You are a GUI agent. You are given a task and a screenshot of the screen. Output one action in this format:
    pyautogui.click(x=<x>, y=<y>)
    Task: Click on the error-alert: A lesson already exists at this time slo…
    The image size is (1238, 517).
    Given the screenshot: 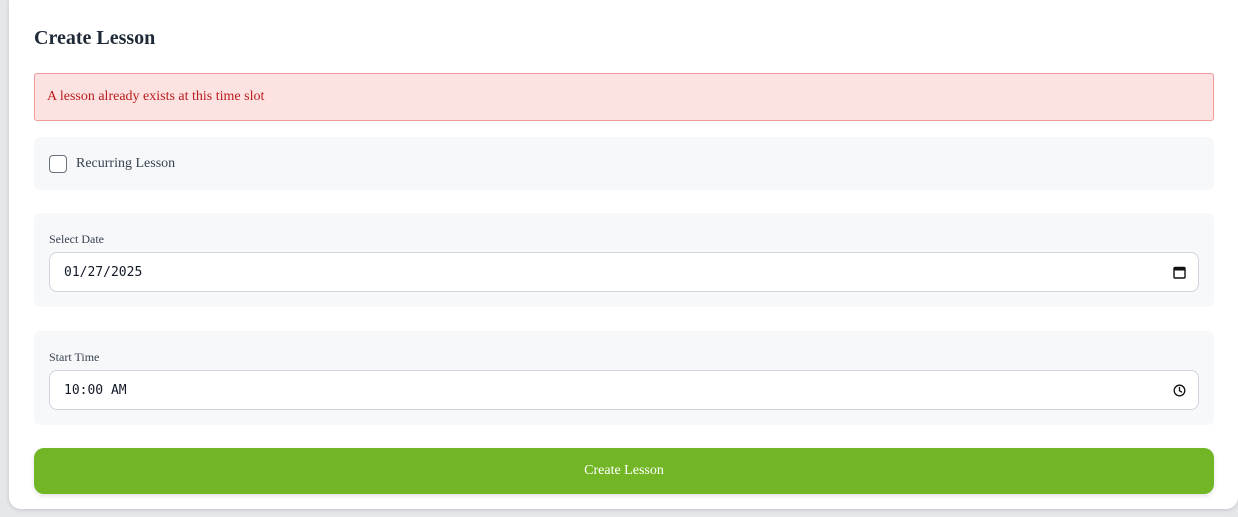 What is the action you would take?
    pyautogui.click(x=624, y=97)
    